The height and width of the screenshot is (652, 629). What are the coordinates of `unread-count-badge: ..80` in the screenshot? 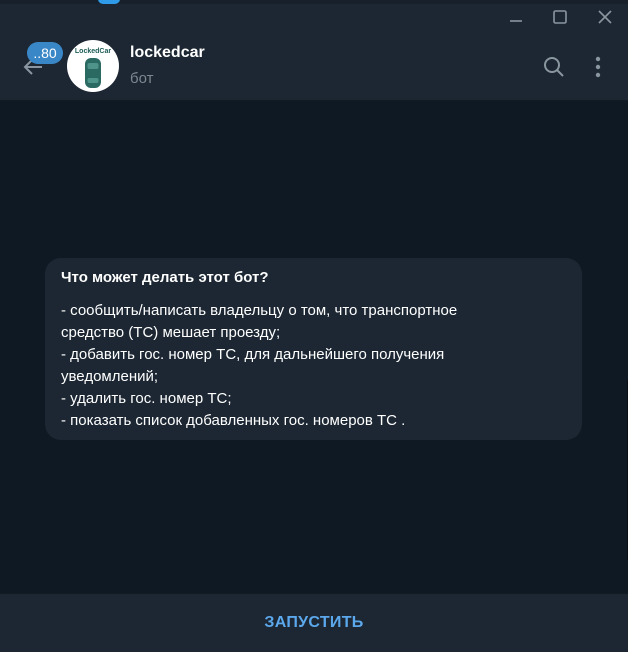 It's located at (45, 53).